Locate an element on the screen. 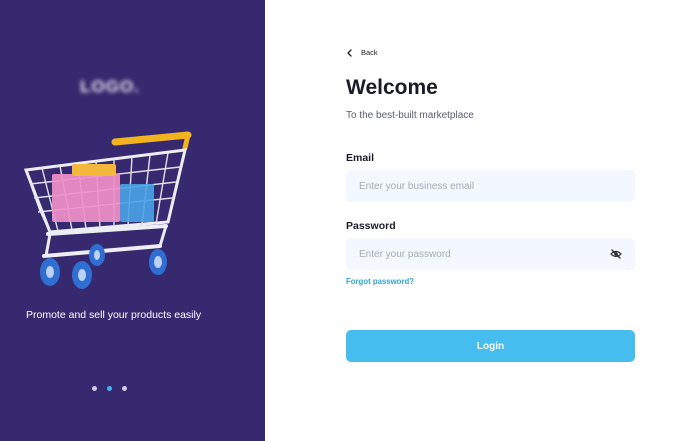 The image size is (700, 441). page-subtitle: To the best-built marketplace is located at coordinates (410, 115).